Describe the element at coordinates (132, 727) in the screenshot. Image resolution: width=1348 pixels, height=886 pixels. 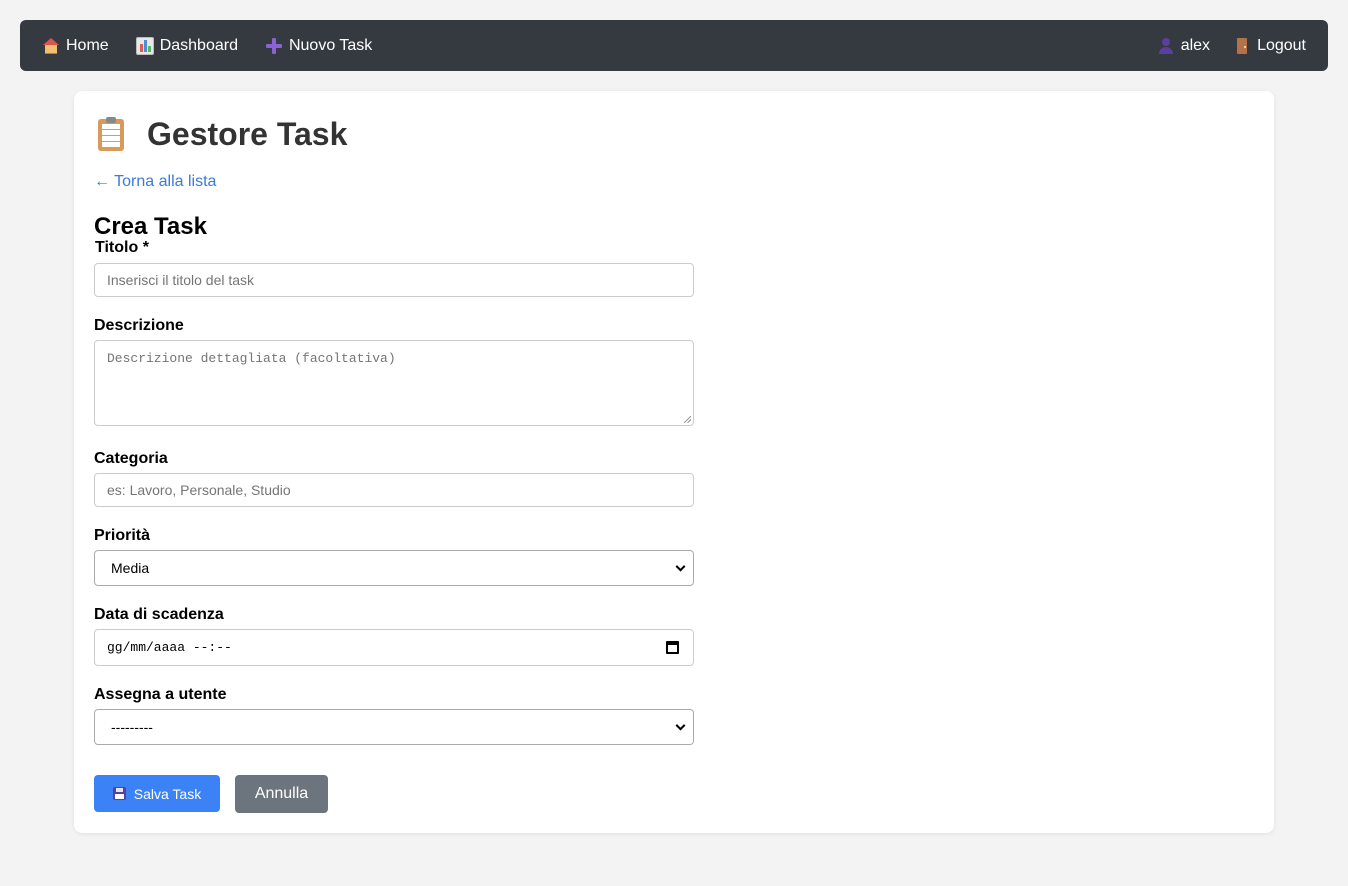
I see `assign-user-selected-value: ---------` at that location.